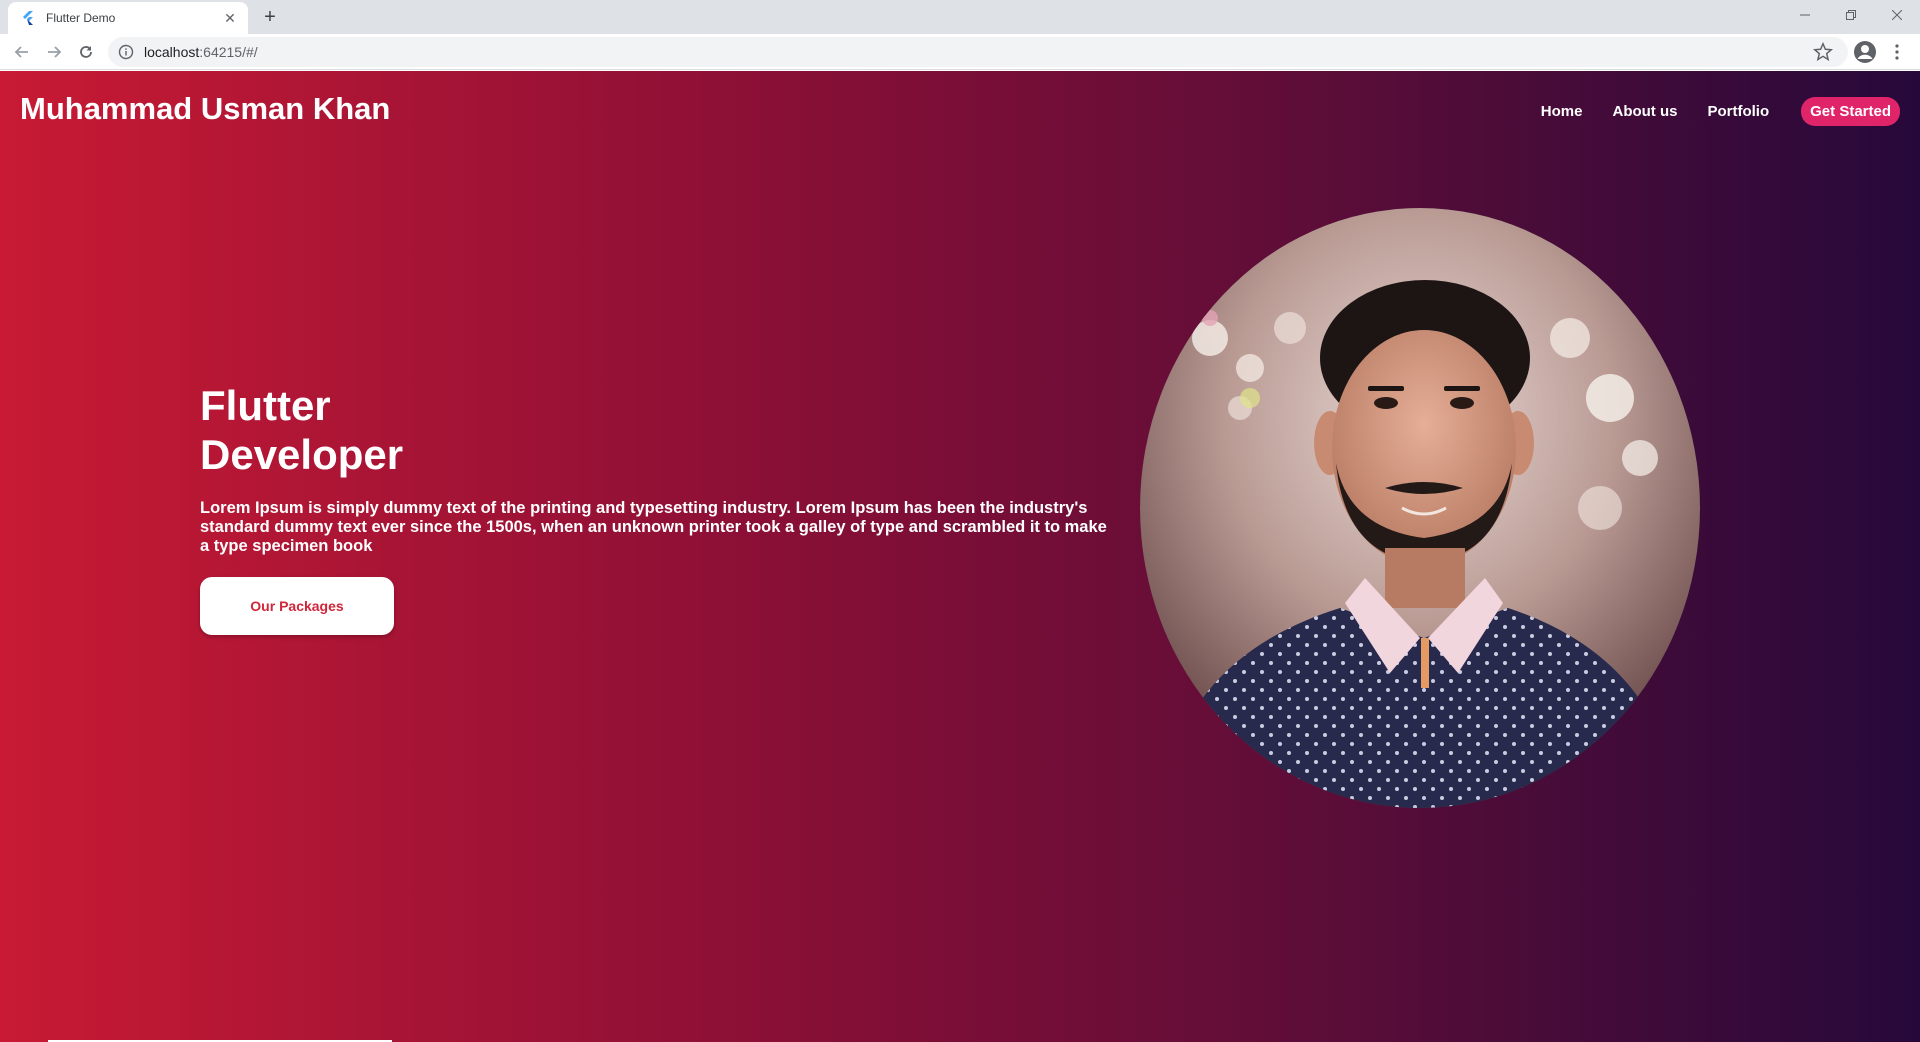  What do you see at coordinates (1865, 52) in the screenshot?
I see `account-circle-icon` at bounding box center [1865, 52].